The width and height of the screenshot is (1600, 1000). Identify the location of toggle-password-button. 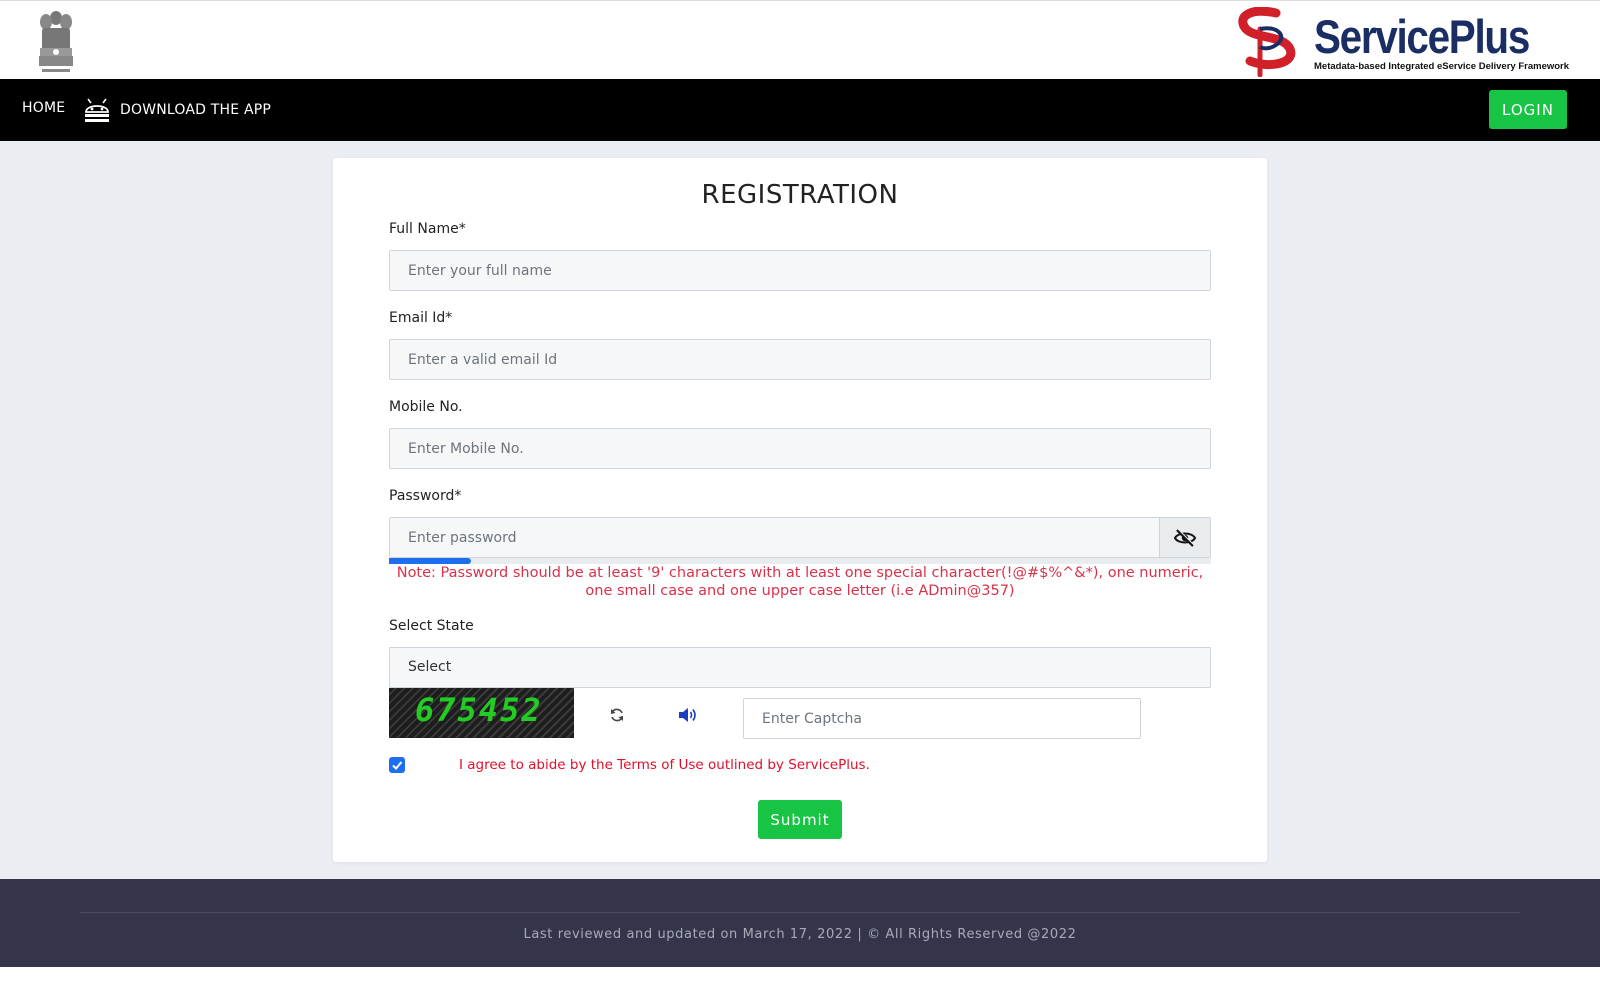
(1185, 537).